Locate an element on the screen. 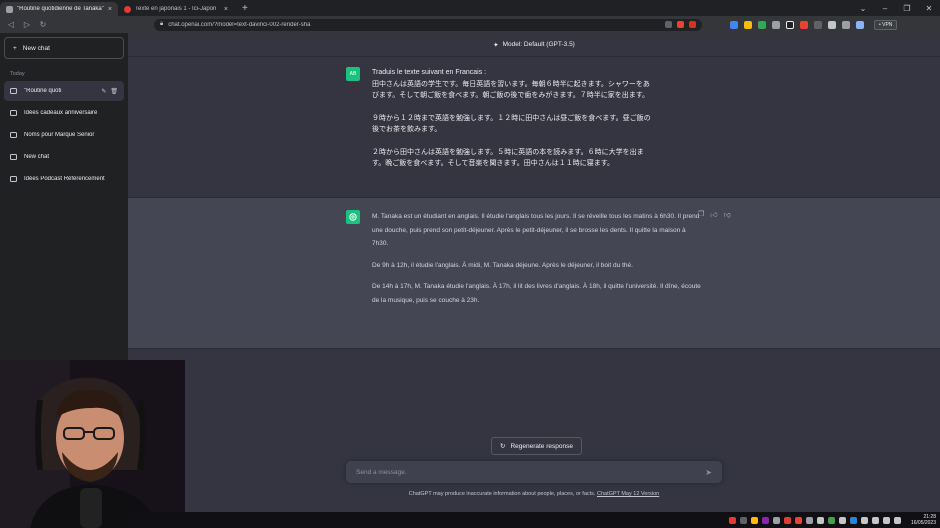 This screenshot has width=940, height=528. browser-tab: Texte en japonais 1 - Ici-Japon × is located at coordinates (176, 9).